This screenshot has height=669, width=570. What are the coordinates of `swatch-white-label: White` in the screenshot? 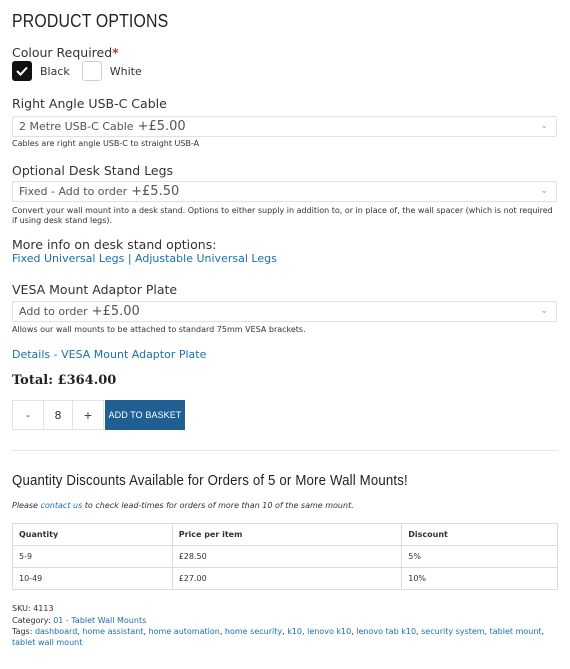 It's located at (125, 71).